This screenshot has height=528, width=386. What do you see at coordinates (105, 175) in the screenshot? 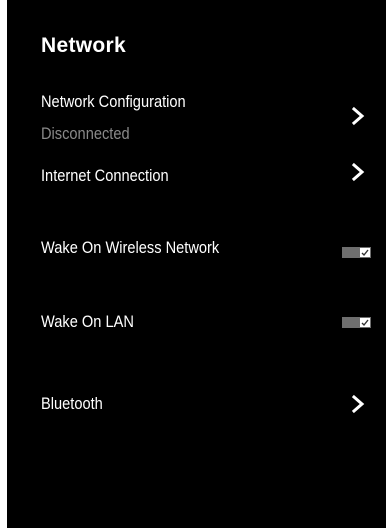
I see `internet-connection-label: Internet Connection` at bounding box center [105, 175].